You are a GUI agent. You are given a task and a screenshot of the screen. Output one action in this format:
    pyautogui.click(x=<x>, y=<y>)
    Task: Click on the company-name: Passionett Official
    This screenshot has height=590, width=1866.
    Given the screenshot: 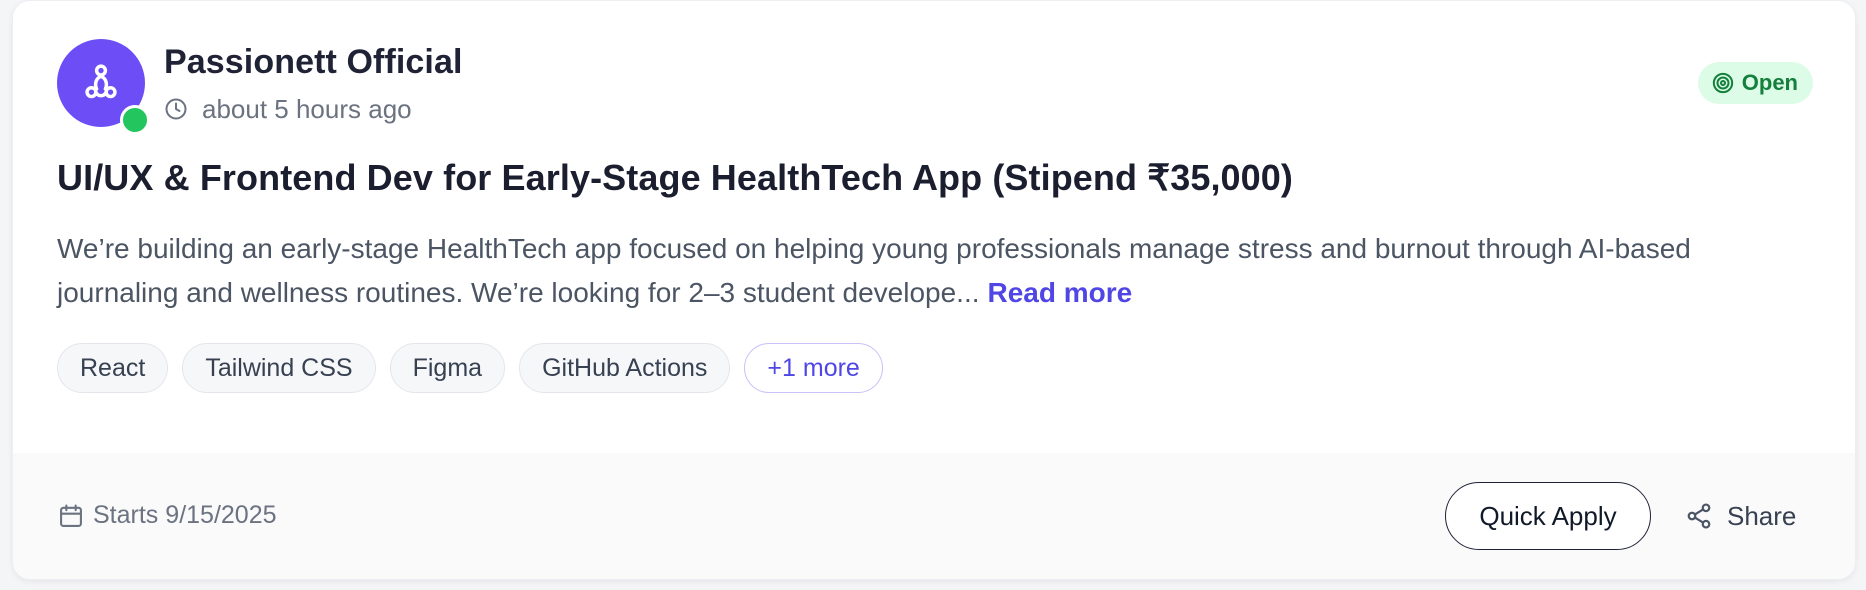 What is the action you would take?
    pyautogui.click(x=313, y=62)
    